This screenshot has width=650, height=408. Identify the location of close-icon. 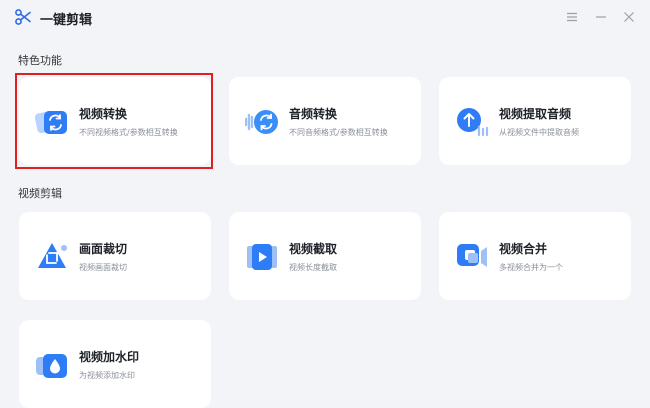
(629, 17).